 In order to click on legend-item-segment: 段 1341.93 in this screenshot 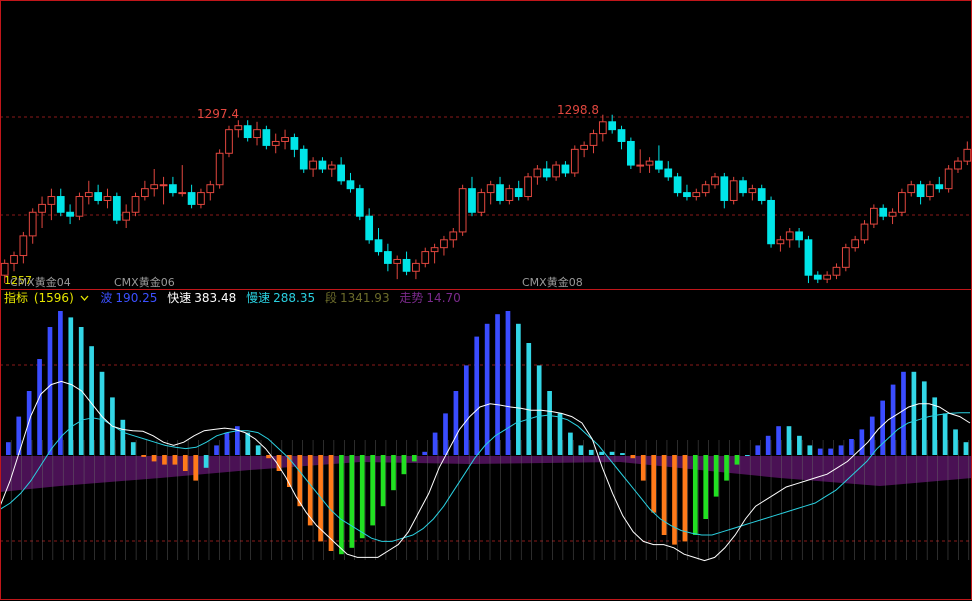, I will do `click(357, 298)`.